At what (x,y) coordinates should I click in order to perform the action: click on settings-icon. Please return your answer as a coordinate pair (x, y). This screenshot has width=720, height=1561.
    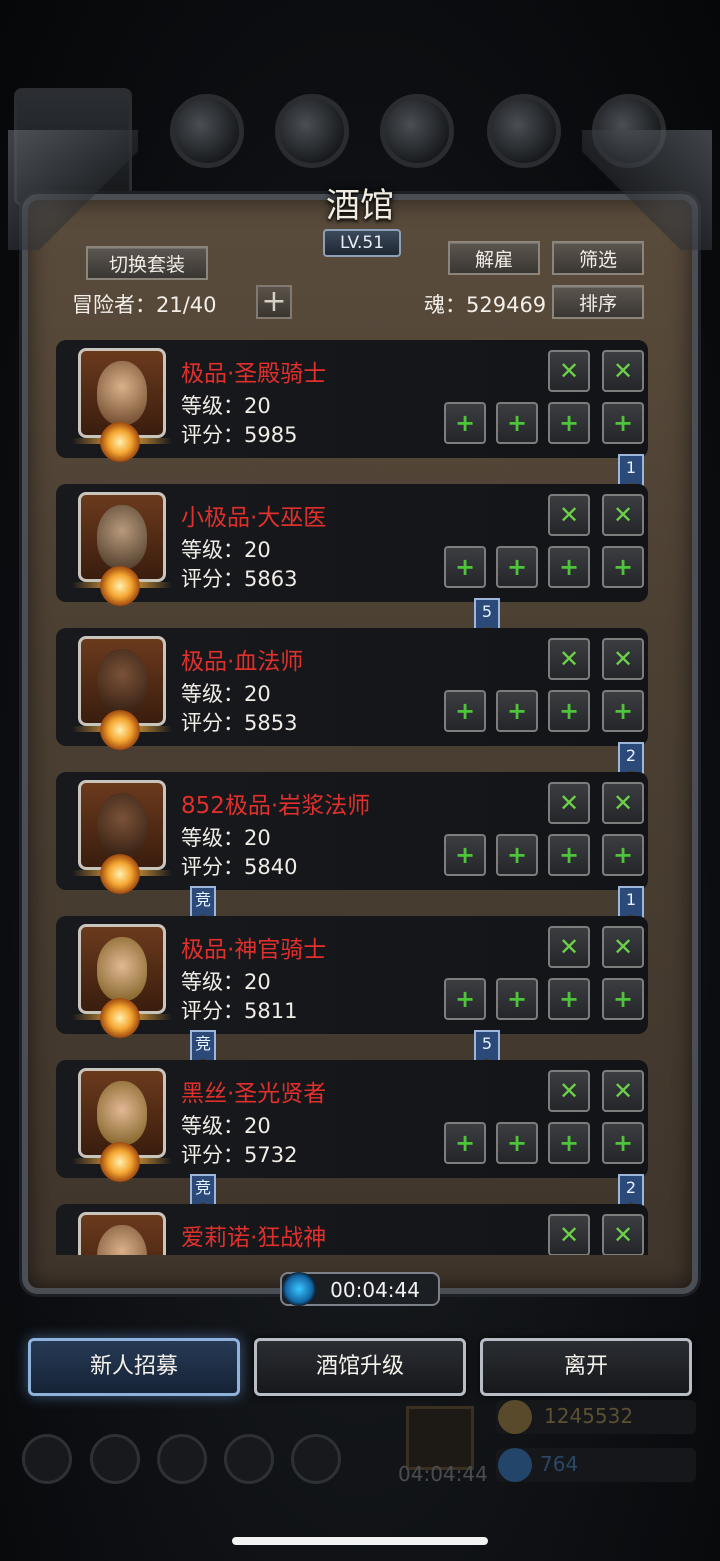
    Looking at the image, I should click on (47, 1459).